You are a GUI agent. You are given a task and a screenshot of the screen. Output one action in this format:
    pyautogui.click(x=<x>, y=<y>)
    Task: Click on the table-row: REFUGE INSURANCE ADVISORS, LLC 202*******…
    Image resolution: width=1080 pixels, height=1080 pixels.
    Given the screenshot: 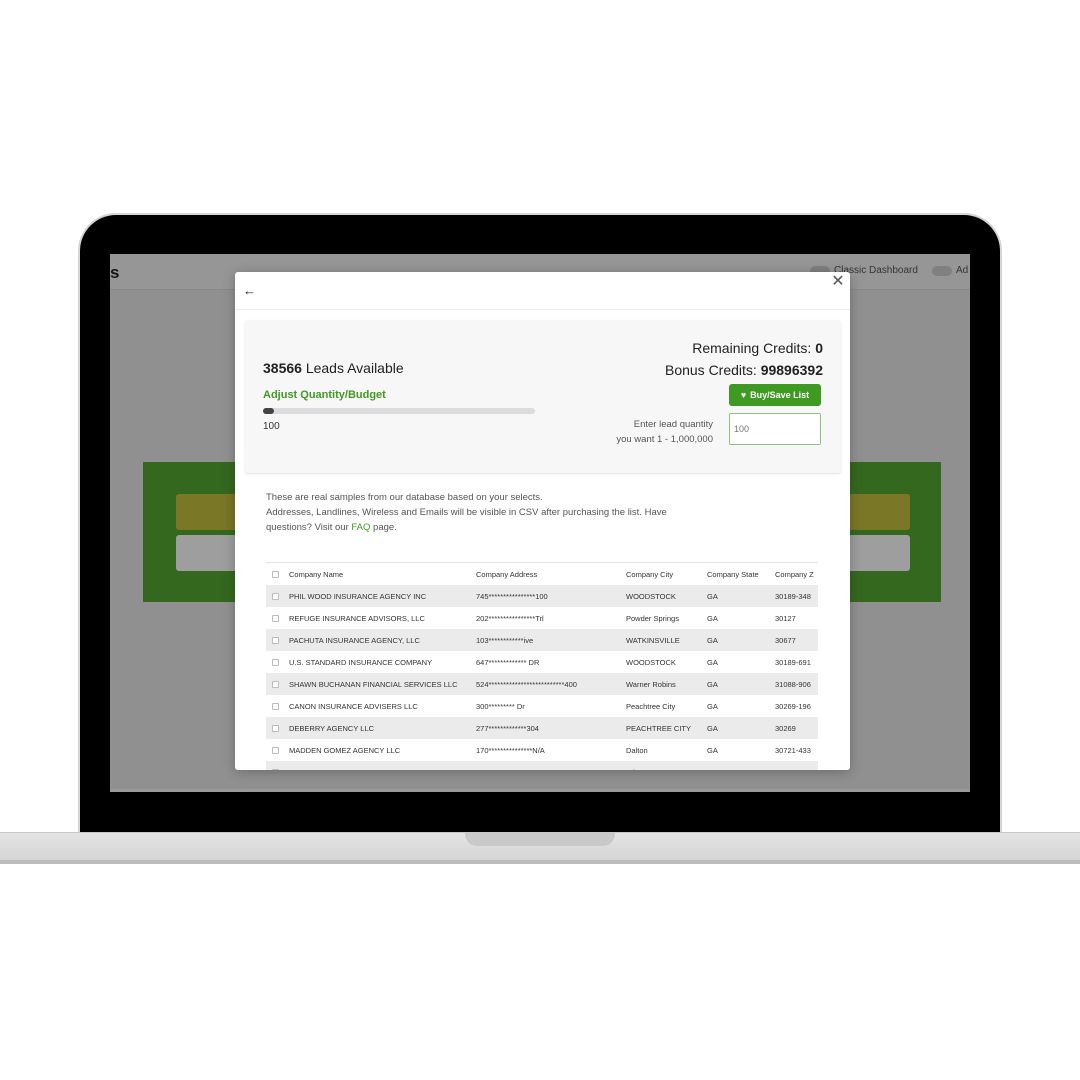 What is the action you would take?
    pyautogui.click(x=542, y=618)
    